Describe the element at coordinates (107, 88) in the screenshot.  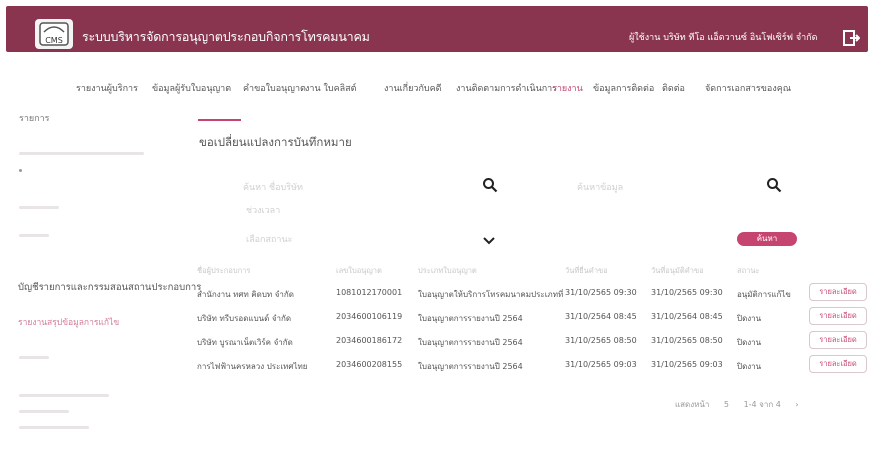
I see `nav-item-service-report: รายงานผู้บริการ` at that location.